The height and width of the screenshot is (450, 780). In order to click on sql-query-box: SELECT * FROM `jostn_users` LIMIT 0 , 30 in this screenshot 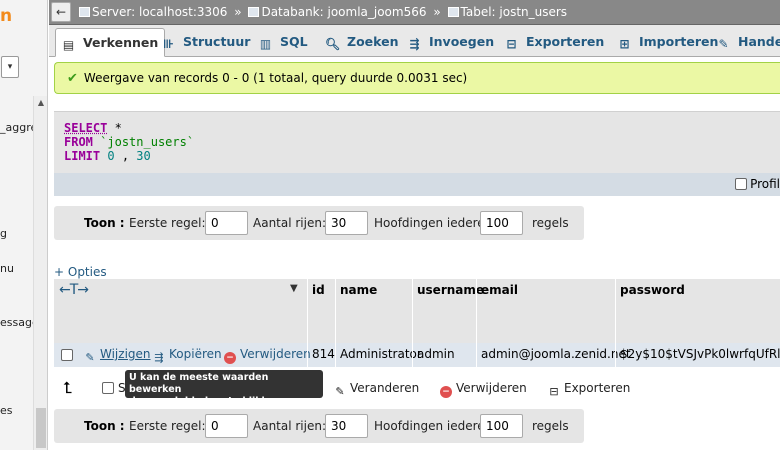, I will do `click(417, 142)`.